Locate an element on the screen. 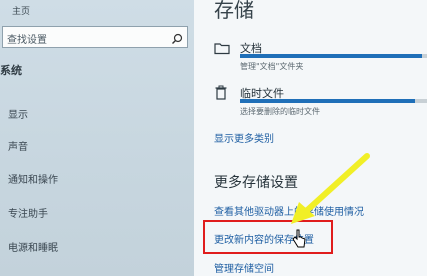 This screenshot has height=276, width=427. sidebar-group-title: 系统 is located at coordinates (11, 70).